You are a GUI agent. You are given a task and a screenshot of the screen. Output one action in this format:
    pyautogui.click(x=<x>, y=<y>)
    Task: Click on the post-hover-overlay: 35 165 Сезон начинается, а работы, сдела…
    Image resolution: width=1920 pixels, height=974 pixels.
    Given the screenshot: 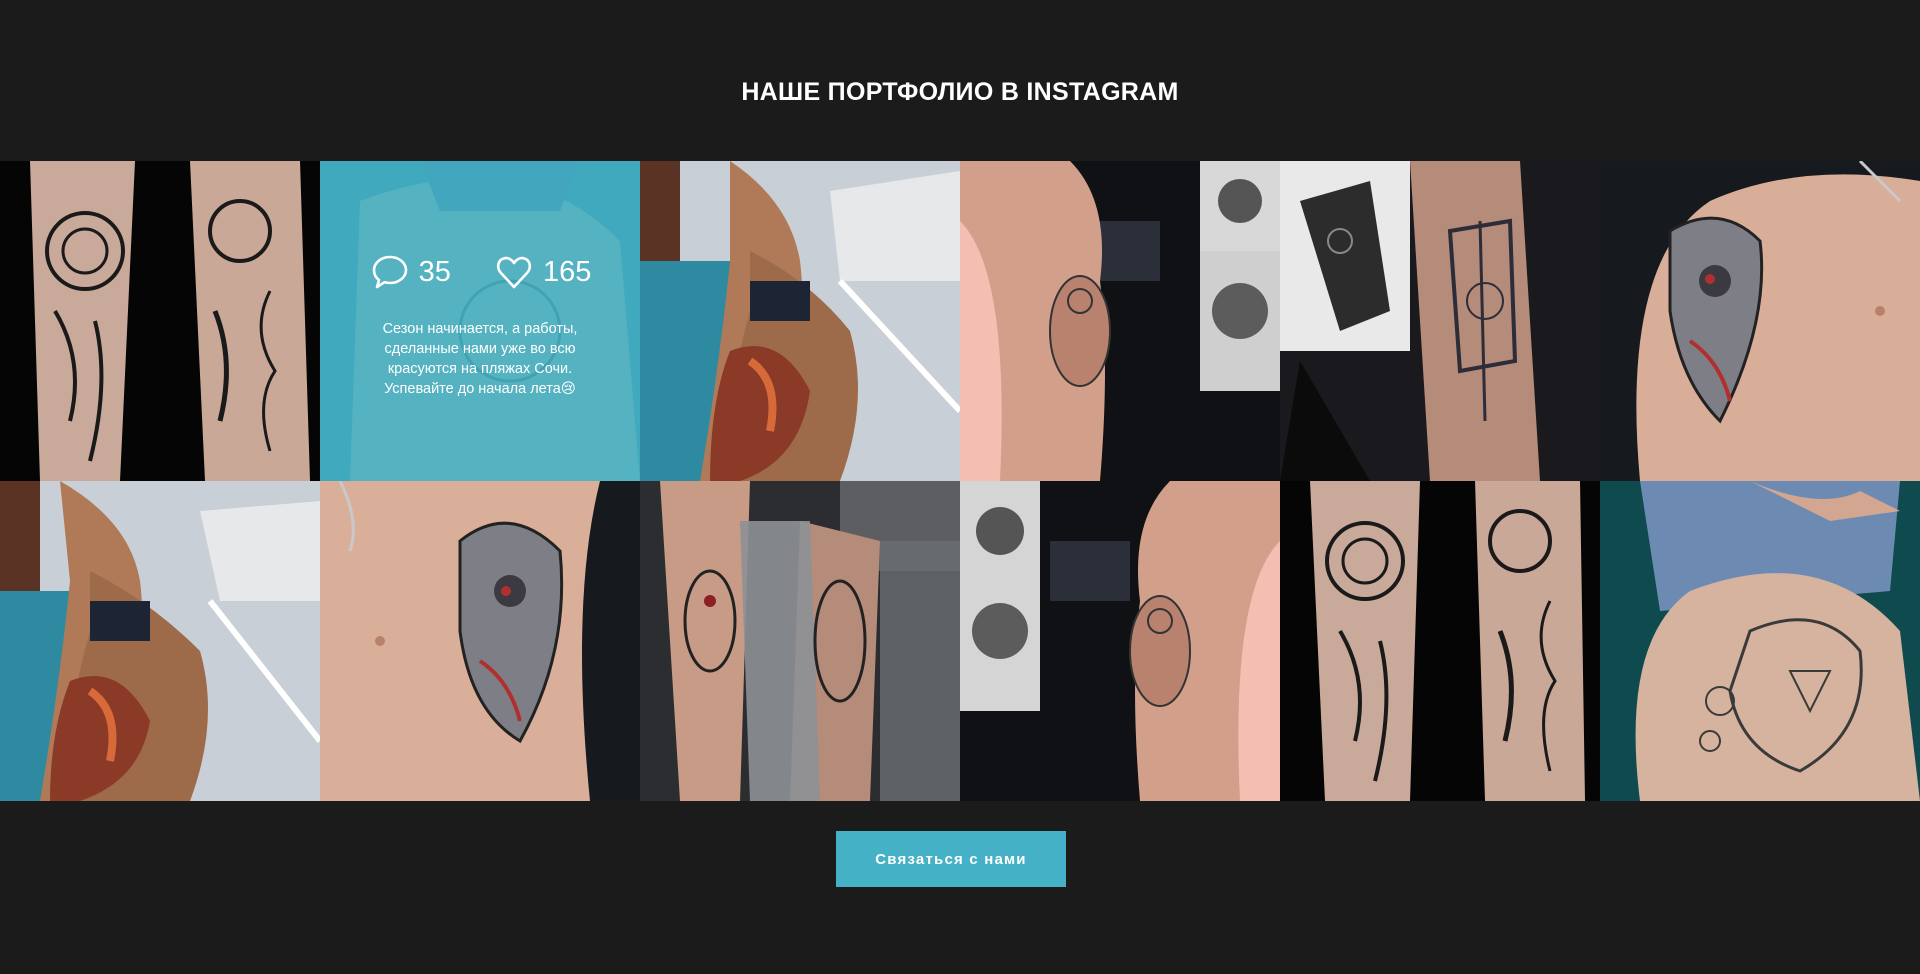 What is the action you would take?
    pyautogui.click(x=480, y=321)
    